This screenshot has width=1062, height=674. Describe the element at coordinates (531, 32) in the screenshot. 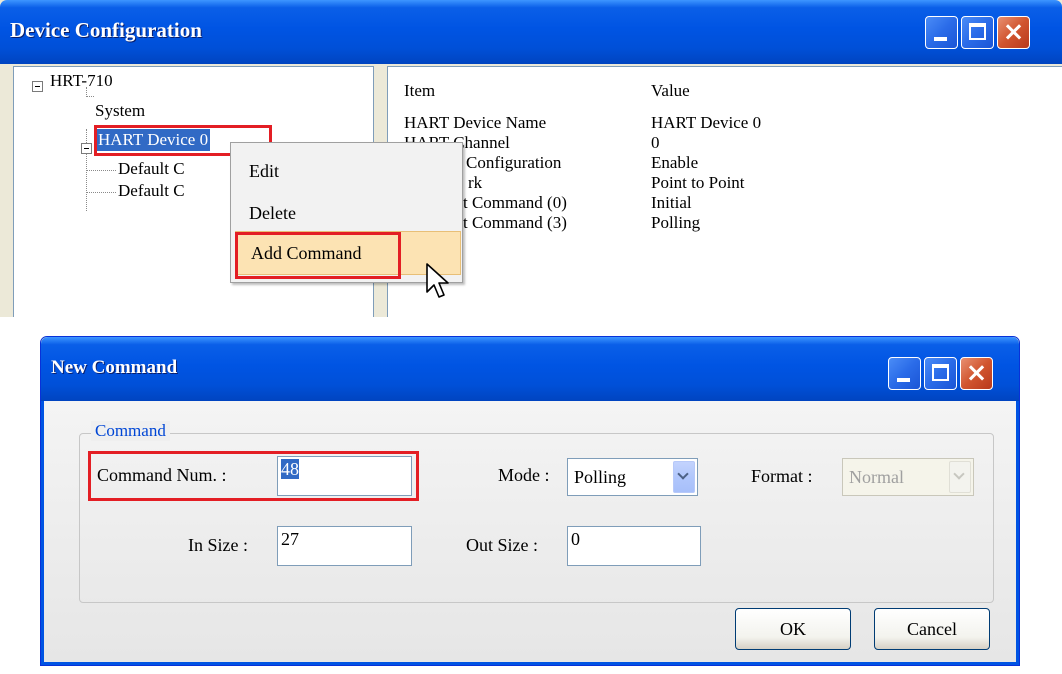

I see `title-bar: Device Configuration ×` at that location.